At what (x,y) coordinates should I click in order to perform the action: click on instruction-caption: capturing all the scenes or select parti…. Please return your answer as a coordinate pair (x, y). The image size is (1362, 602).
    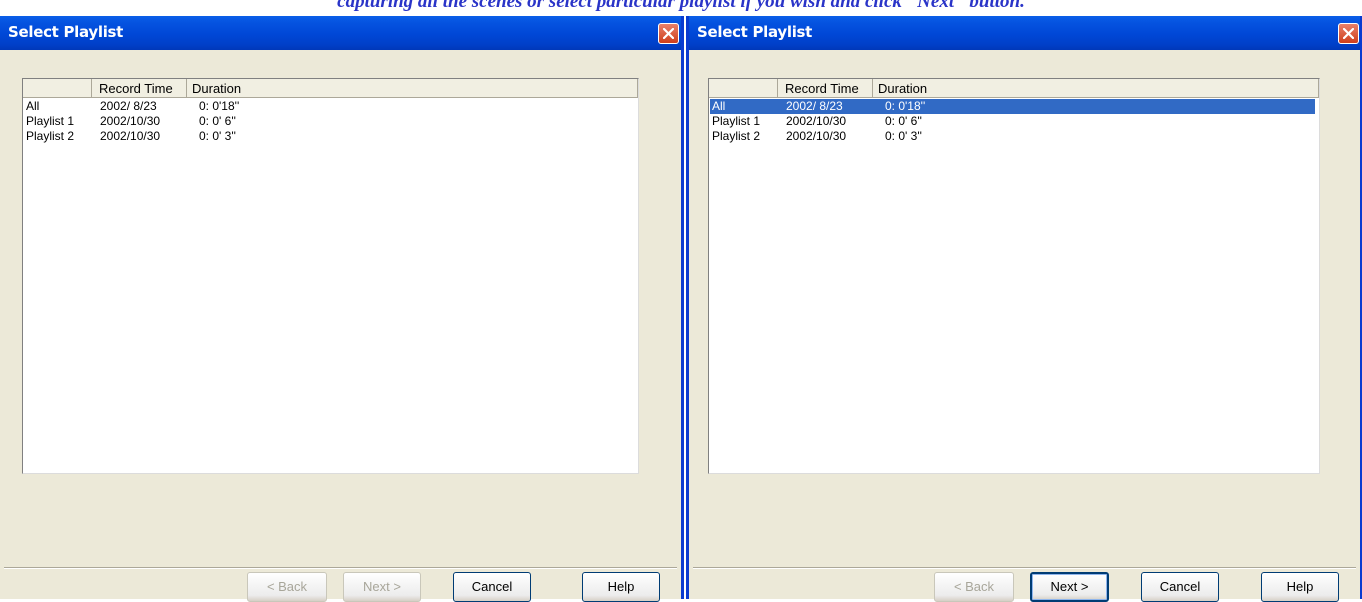
    Looking at the image, I should click on (681, 6).